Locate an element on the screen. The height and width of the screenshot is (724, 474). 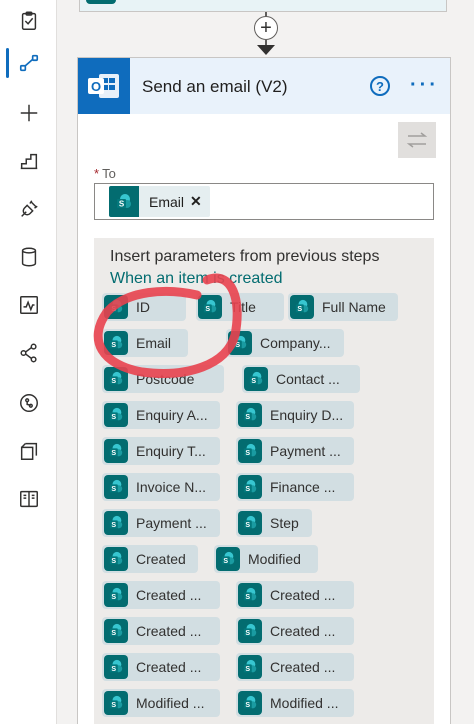
token-label: Email is located at coordinates (167, 201).